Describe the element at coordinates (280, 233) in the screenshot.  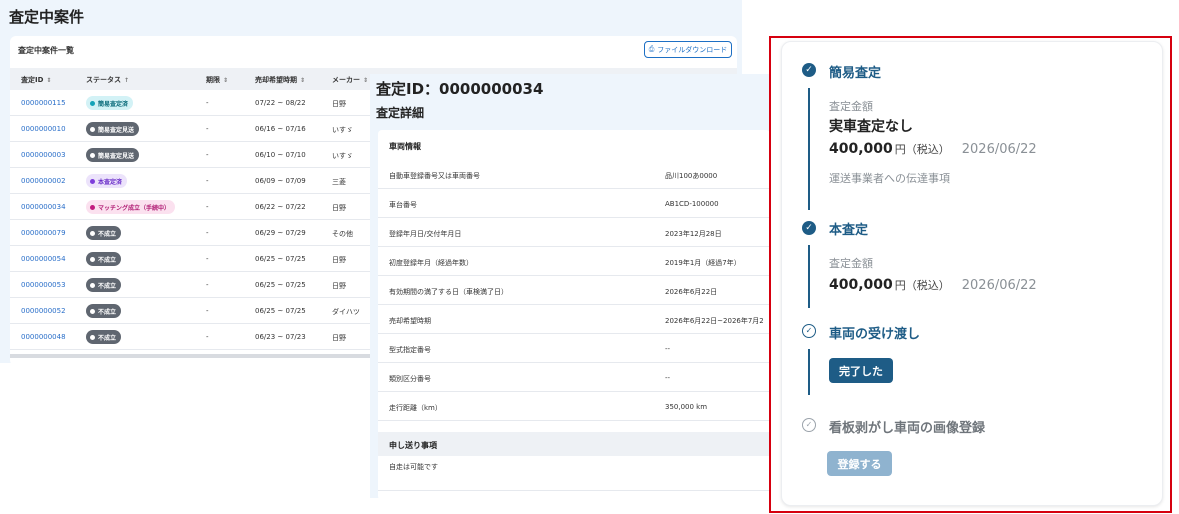
I see `sale-period-cell: 06/29 ~ 07/29` at that location.